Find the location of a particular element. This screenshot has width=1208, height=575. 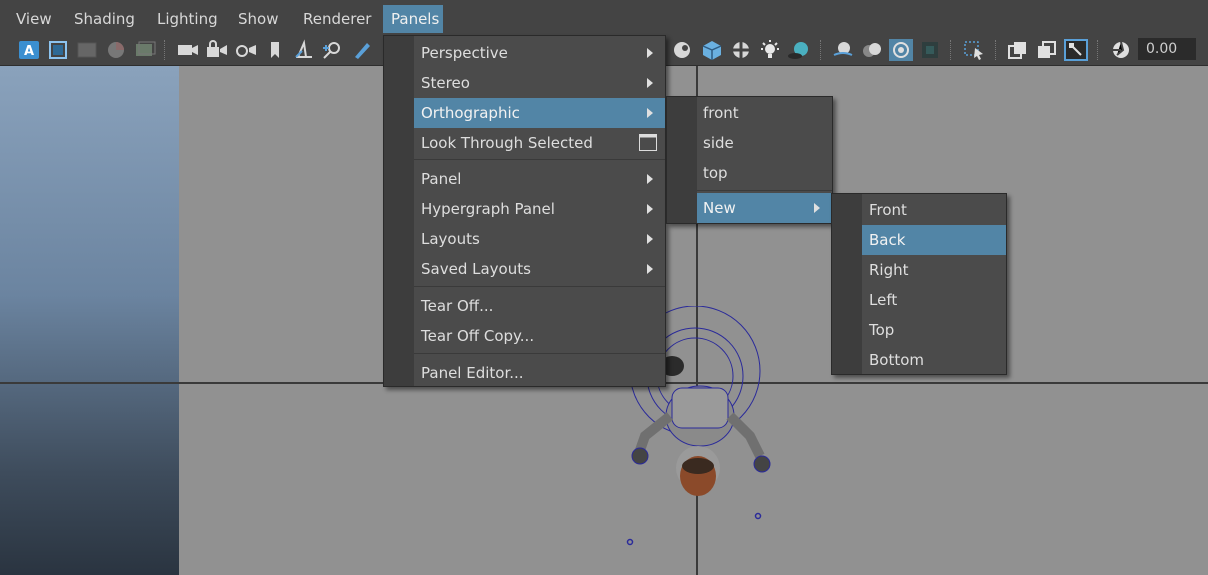

isolate-select-icon is located at coordinates (974, 50).